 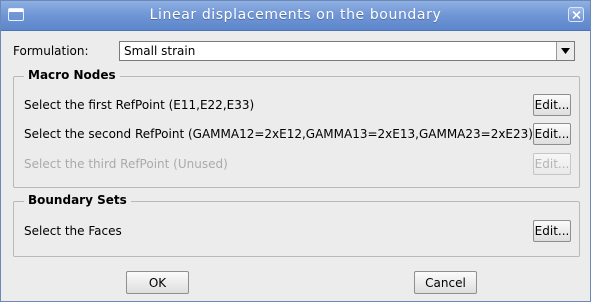 I want to click on formulation-dropdown-button, so click(x=565, y=51).